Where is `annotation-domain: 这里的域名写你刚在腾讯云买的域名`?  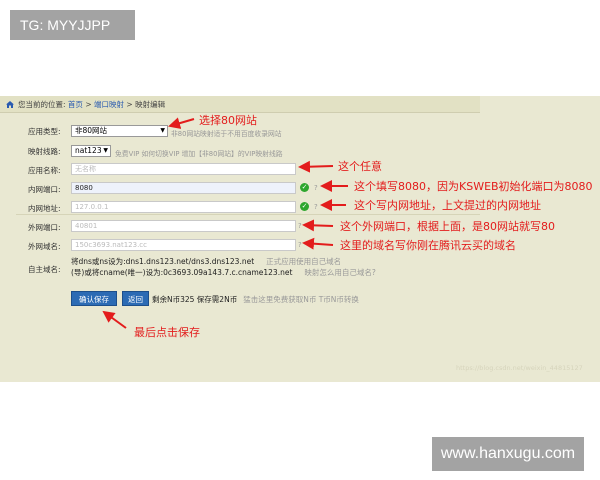 annotation-domain: 这里的域名写你刚在腾讯云买的域名 is located at coordinates (428, 245).